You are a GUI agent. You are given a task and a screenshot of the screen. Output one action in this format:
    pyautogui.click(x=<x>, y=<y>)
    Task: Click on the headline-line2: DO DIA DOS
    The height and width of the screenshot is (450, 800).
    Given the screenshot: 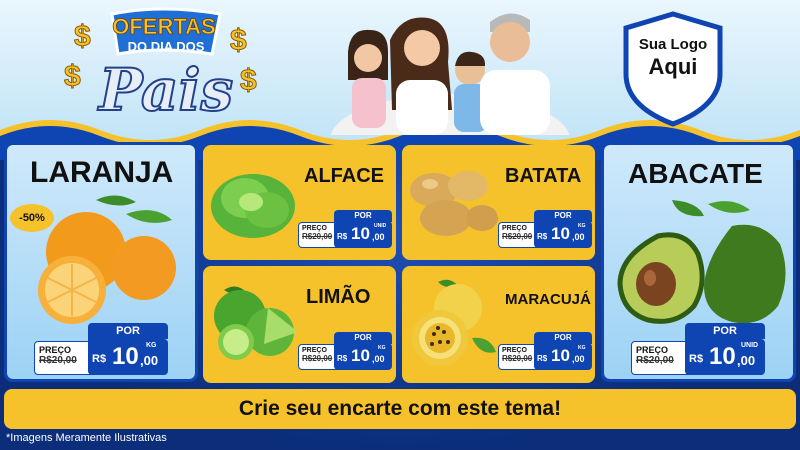 What is the action you would take?
    pyautogui.click(x=166, y=46)
    